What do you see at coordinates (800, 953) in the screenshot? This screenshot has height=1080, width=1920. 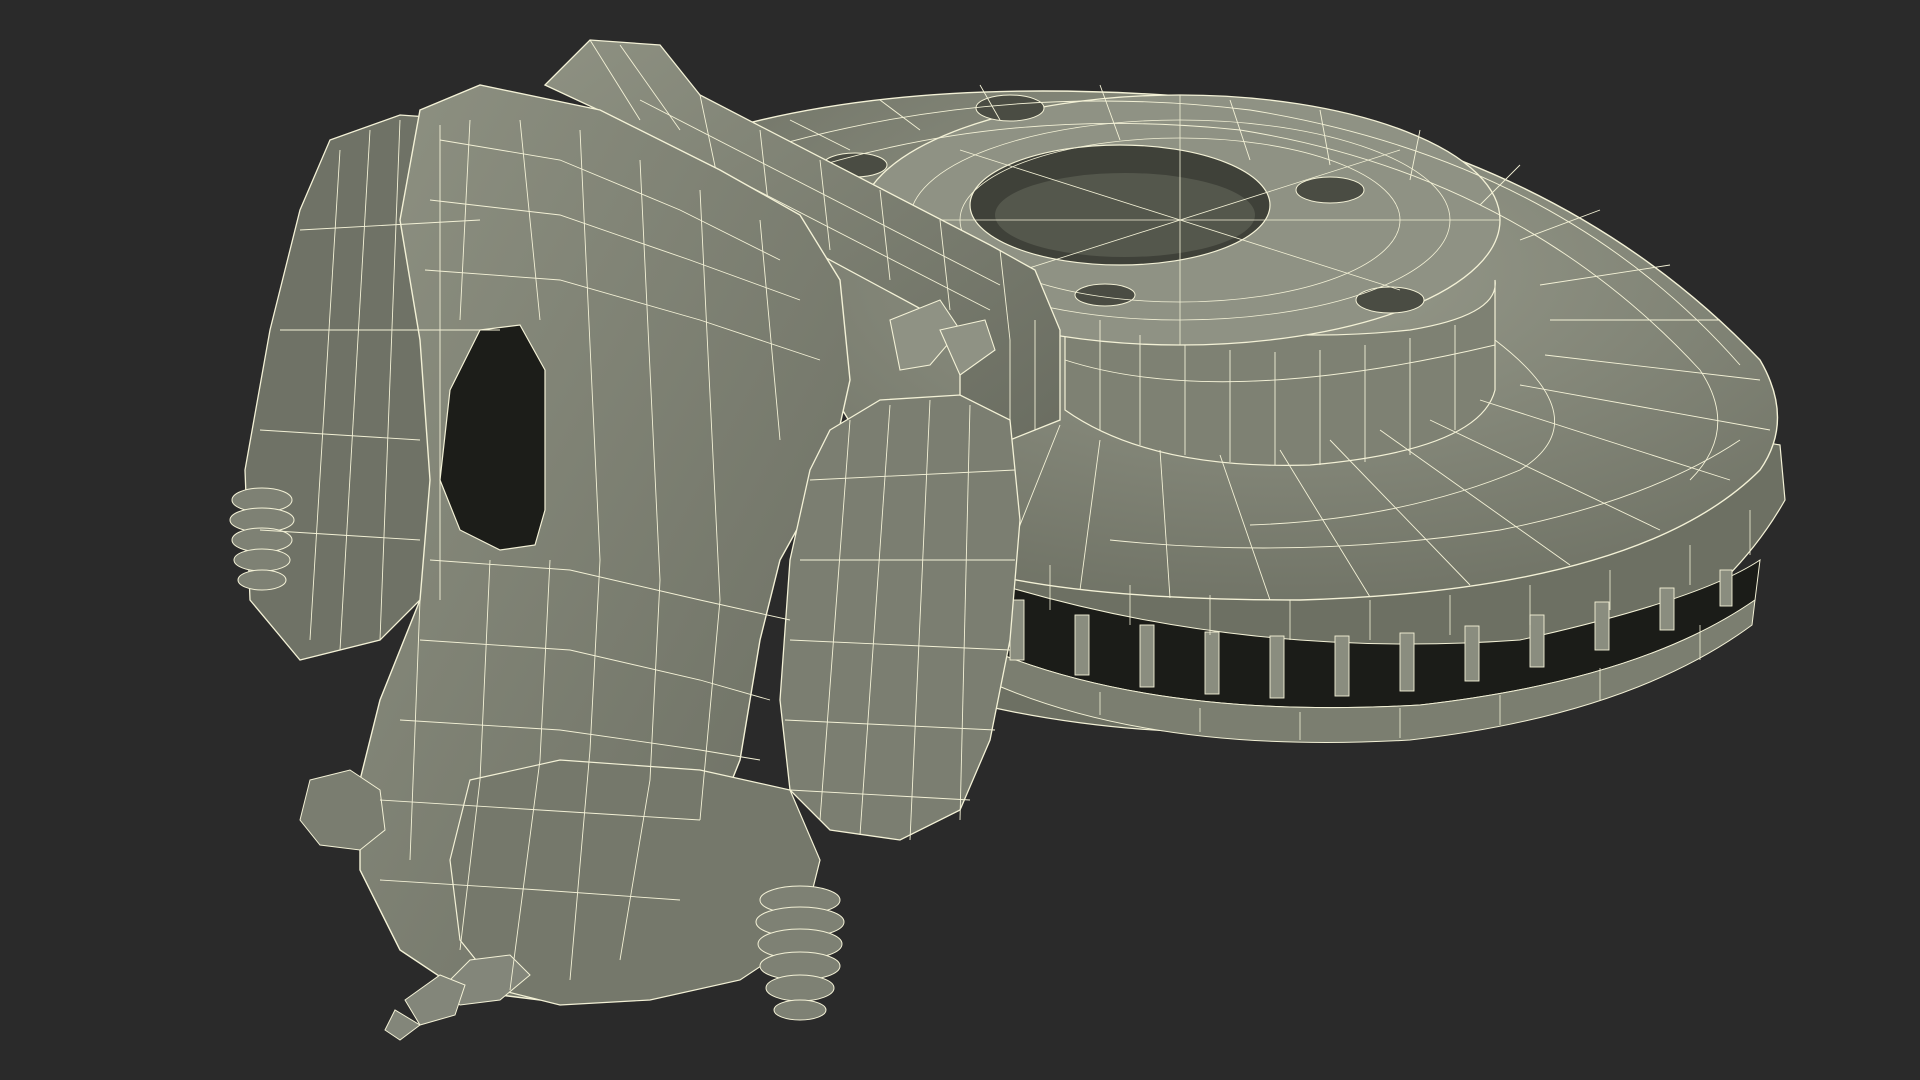 I see `slide-pin-boot-right` at bounding box center [800, 953].